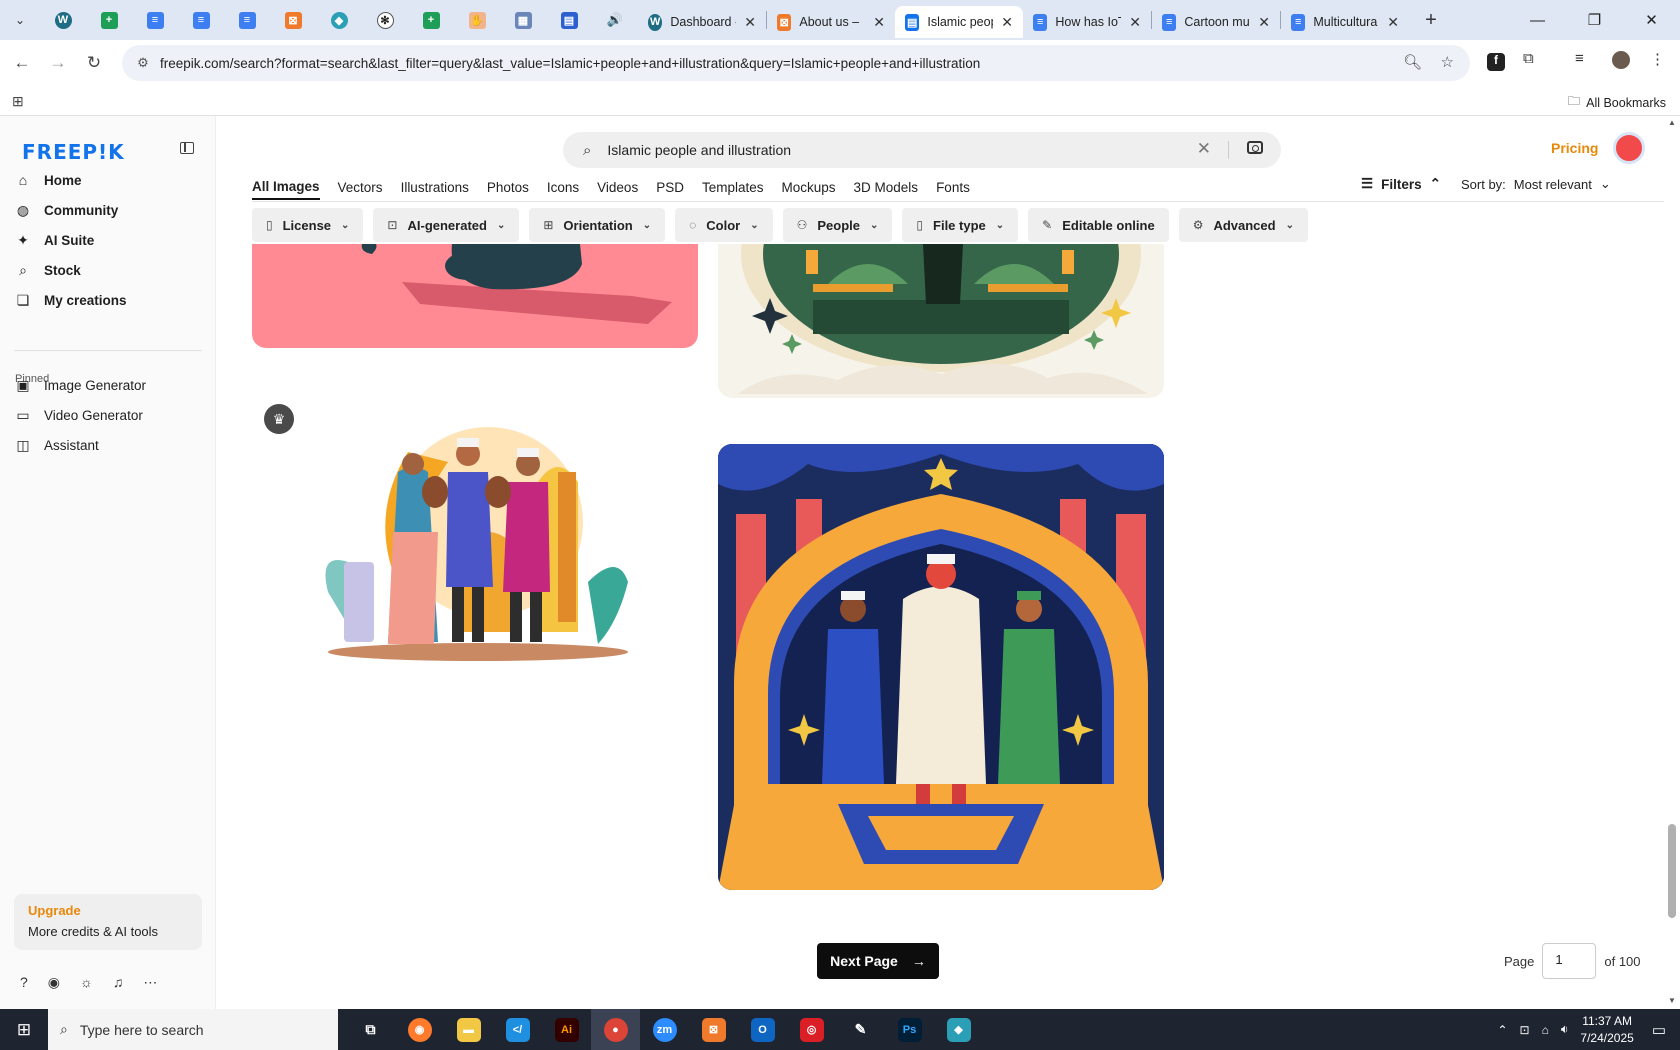 The image size is (1680, 1050). What do you see at coordinates (563, 187) in the screenshot?
I see `tab-icons: Icons` at bounding box center [563, 187].